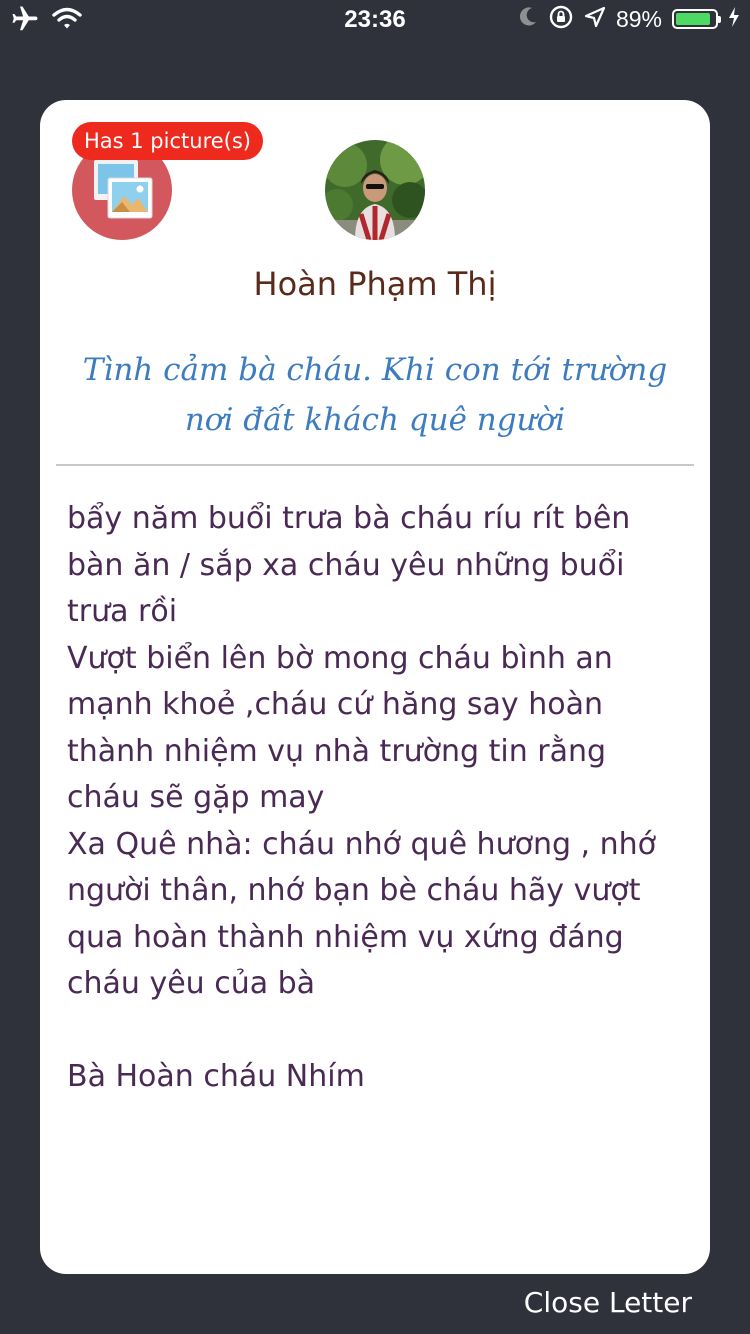  Describe the element at coordinates (638, 18) in the screenshot. I see `battery-percentage: 89%` at that location.